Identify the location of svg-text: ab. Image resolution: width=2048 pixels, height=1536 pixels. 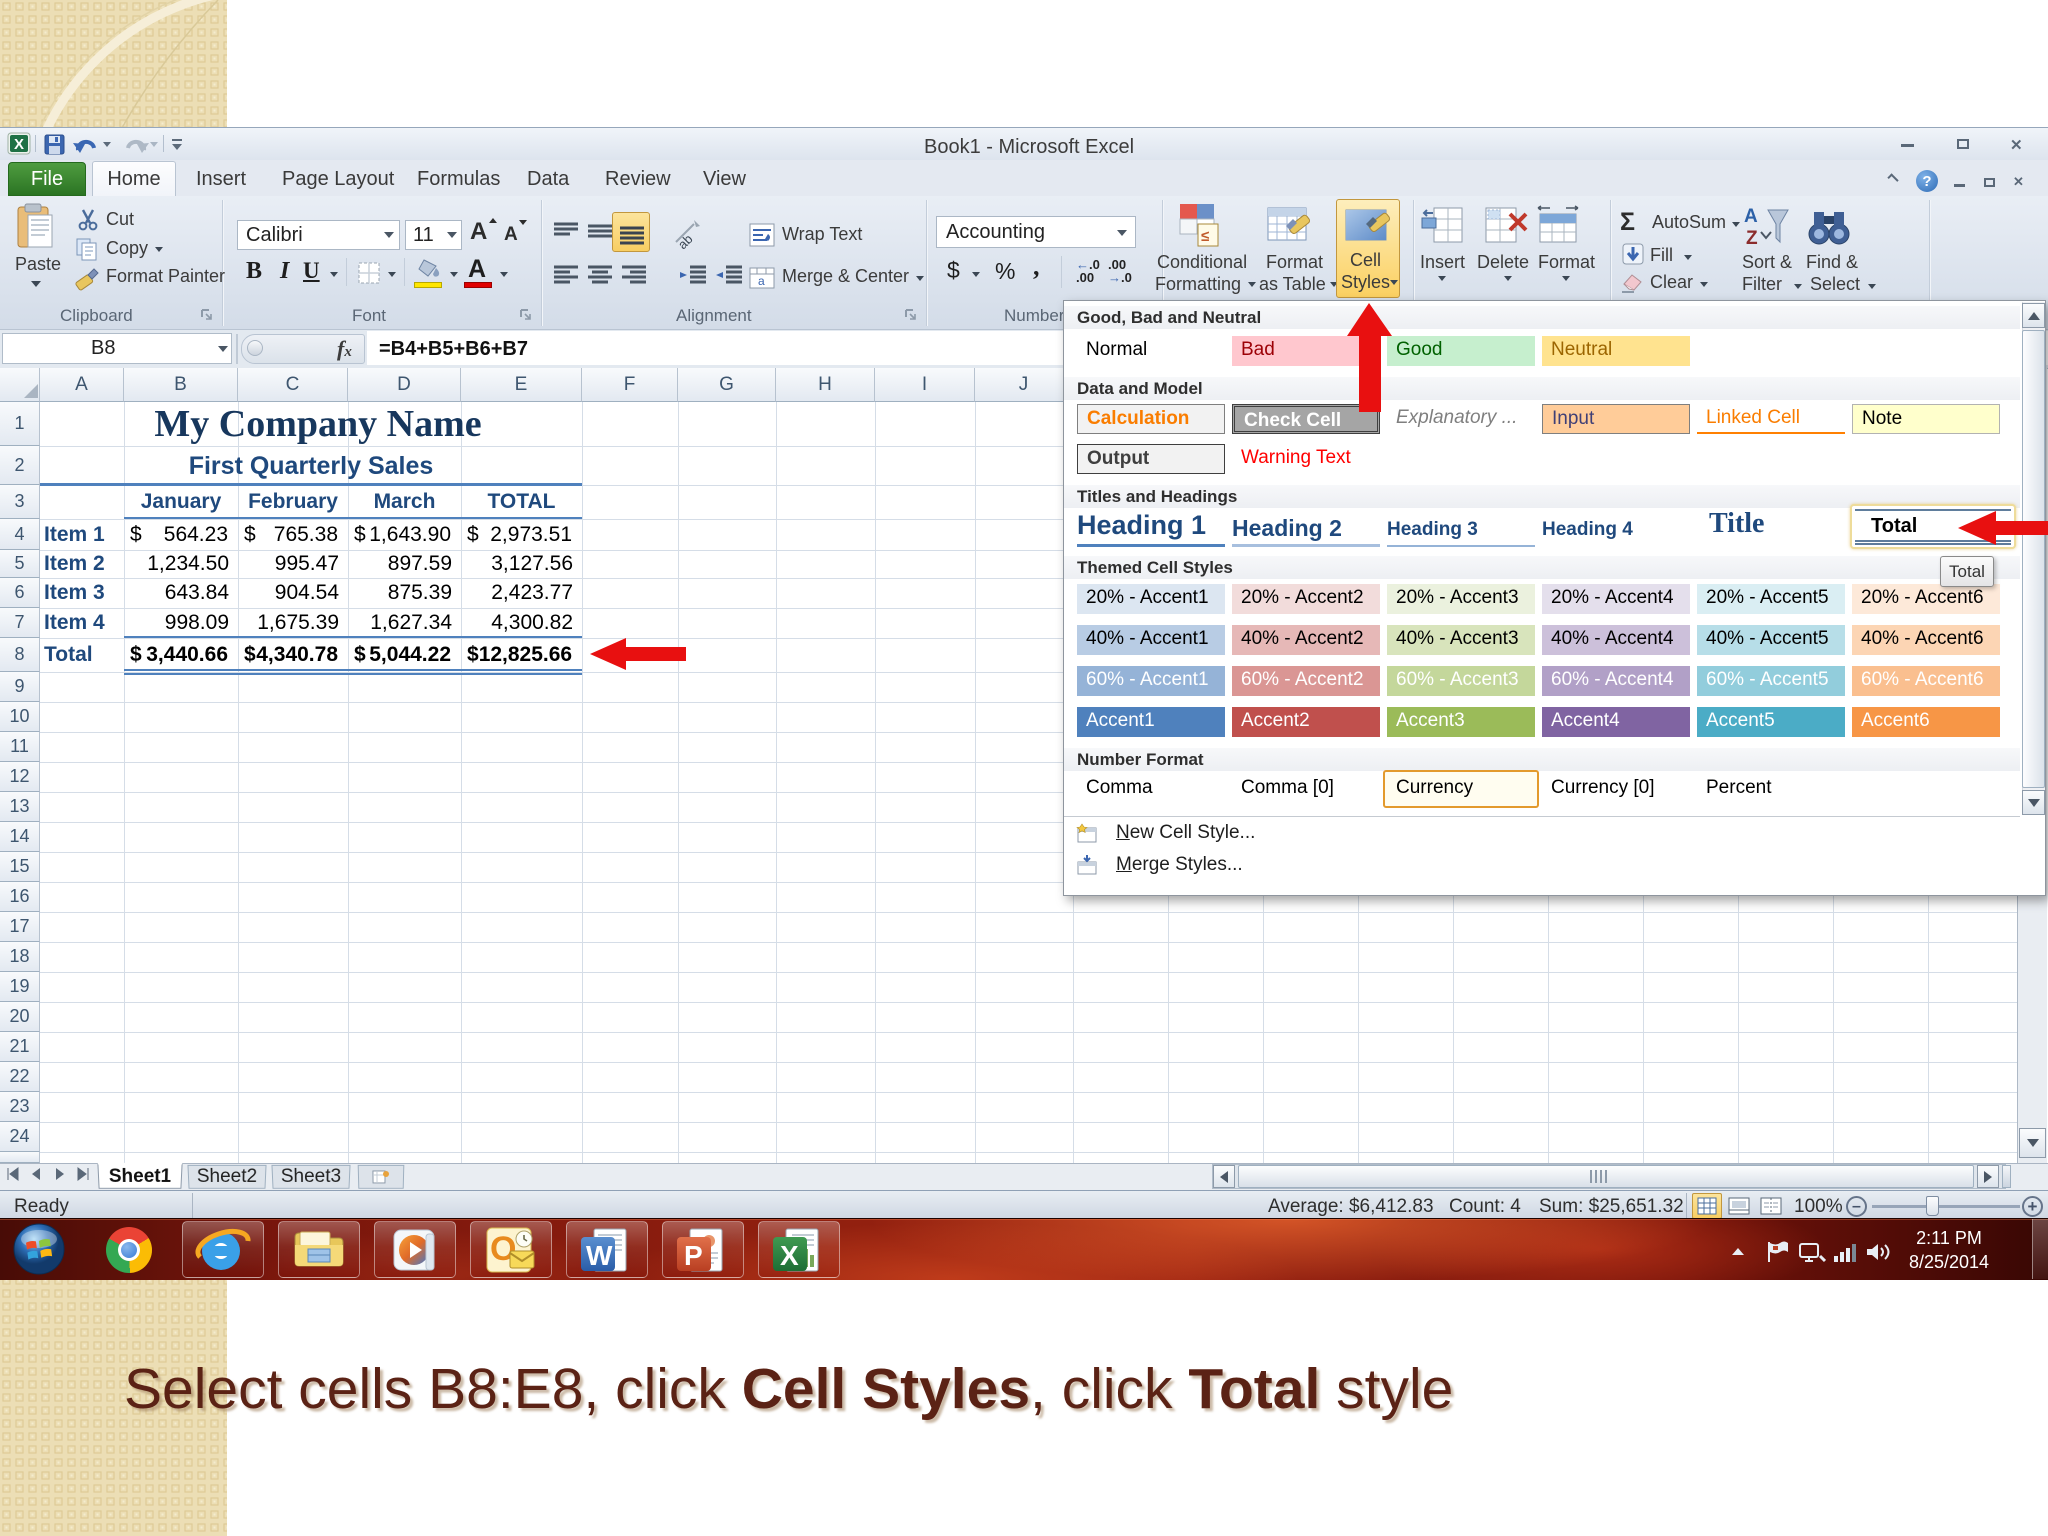
(685, 240).